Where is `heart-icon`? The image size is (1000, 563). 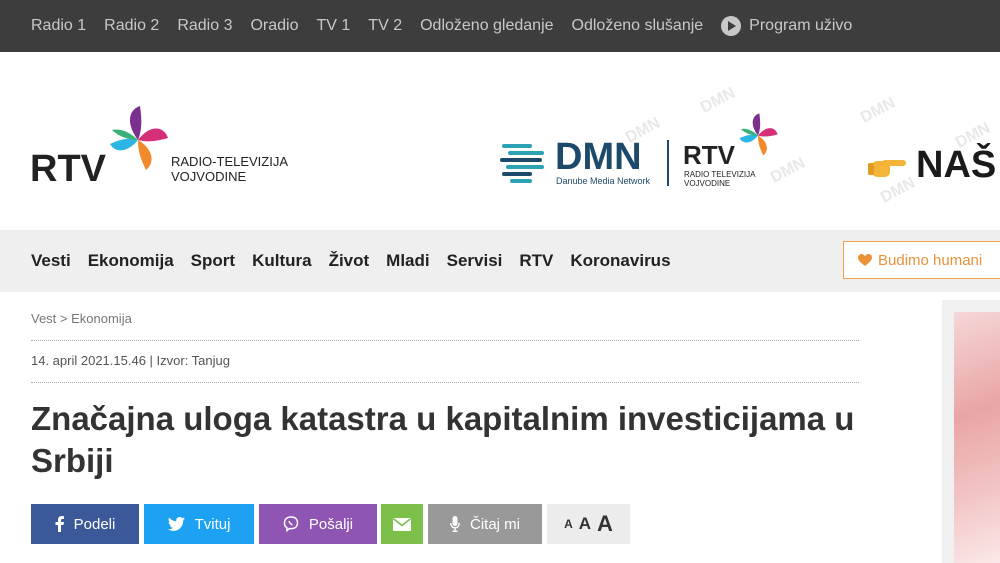
heart-icon is located at coordinates (865, 259).